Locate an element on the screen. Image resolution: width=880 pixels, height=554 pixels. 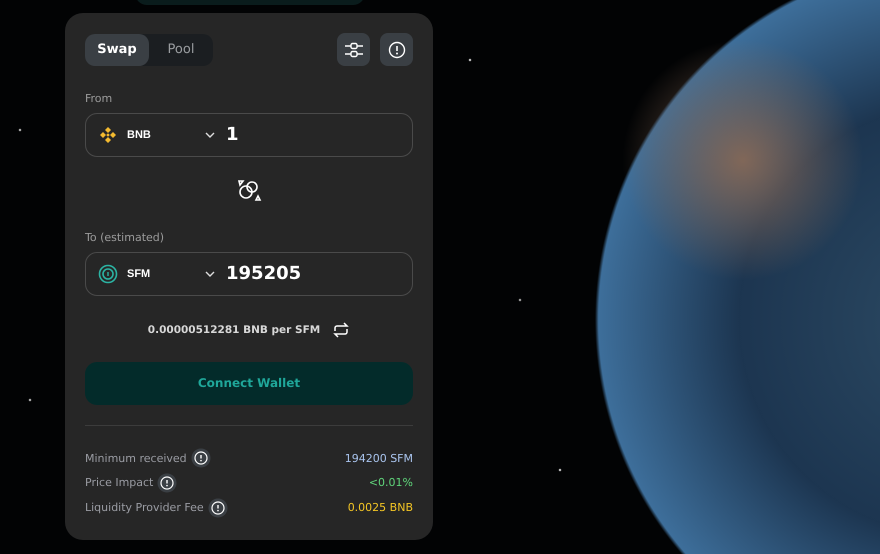
detail-label: Price Impact is located at coordinates (119, 483).